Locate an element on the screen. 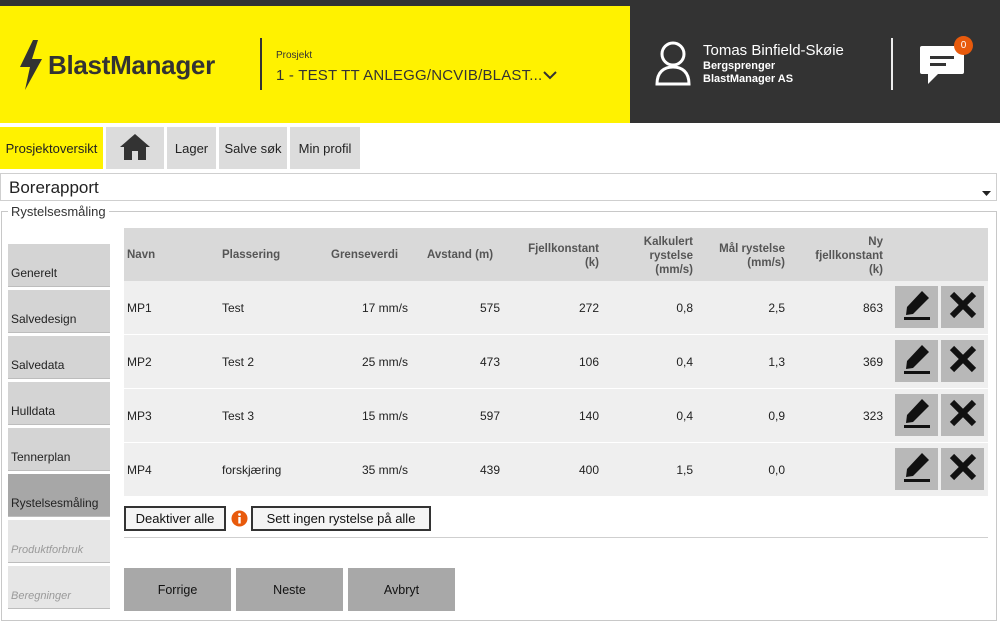 The image size is (1000, 625). cell-ny-fjellkonstant: 863 is located at coordinates (872, 308).